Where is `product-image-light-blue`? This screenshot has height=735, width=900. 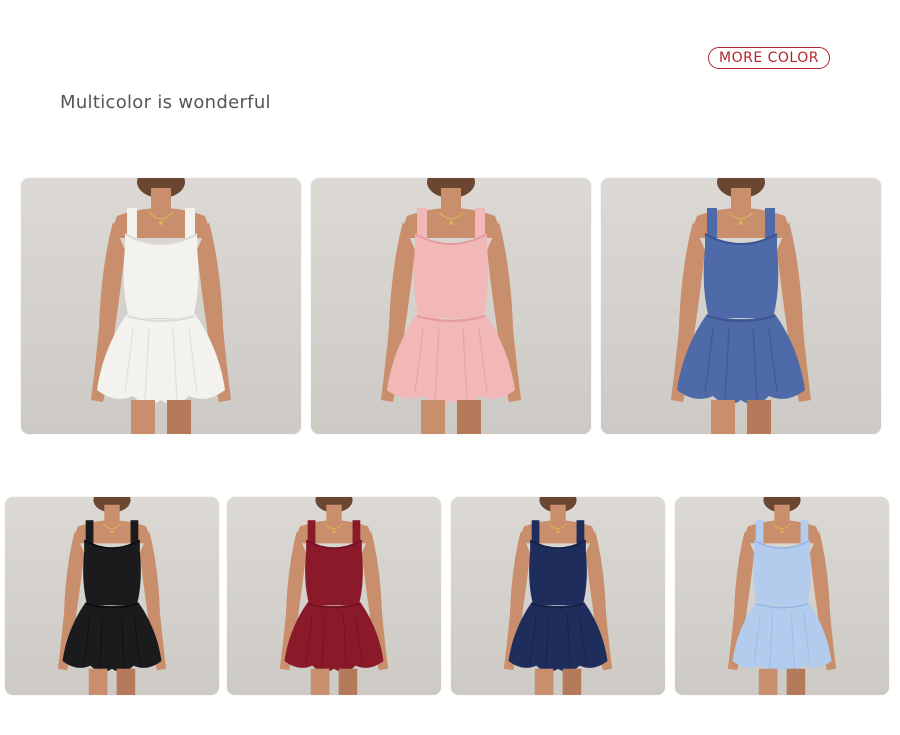 product-image-light-blue is located at coordinates (782, 596).